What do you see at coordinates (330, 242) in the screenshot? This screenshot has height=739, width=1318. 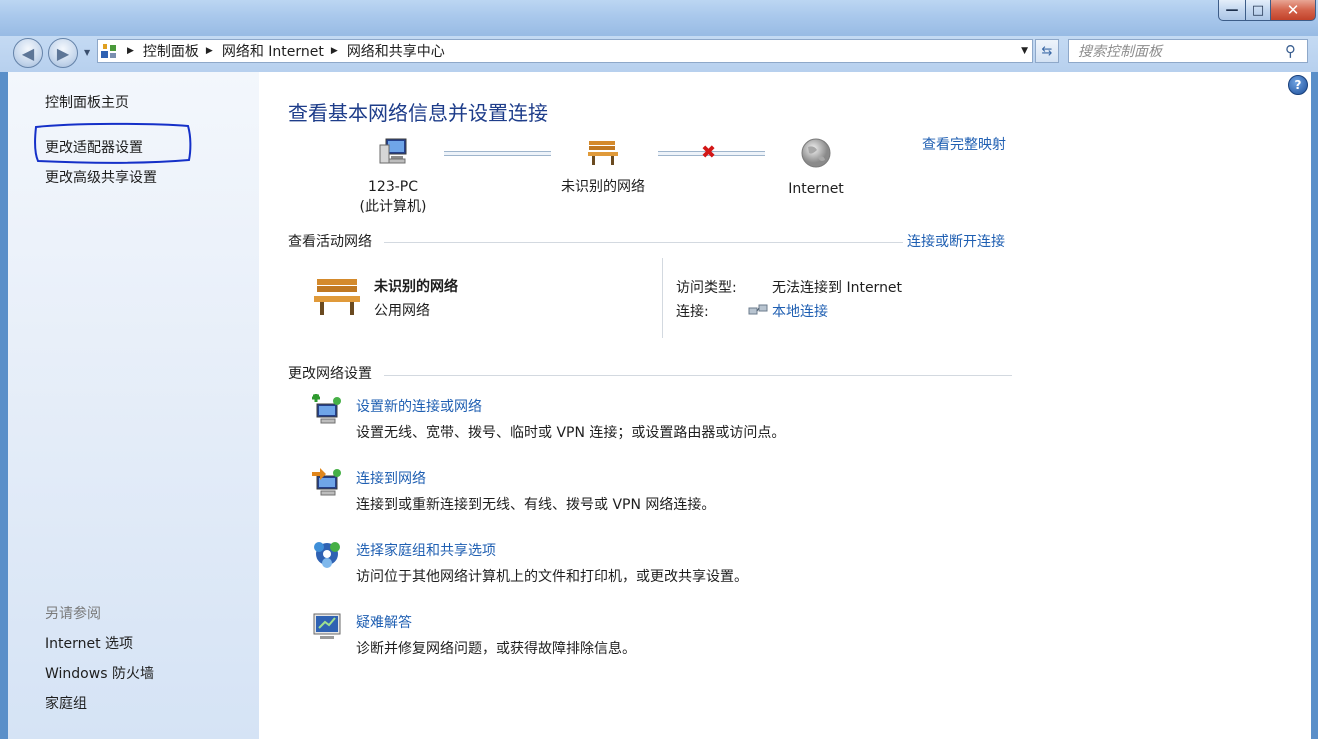 I see `active-networks-heading: 查看活动网络` at bounding box center [330, 242].